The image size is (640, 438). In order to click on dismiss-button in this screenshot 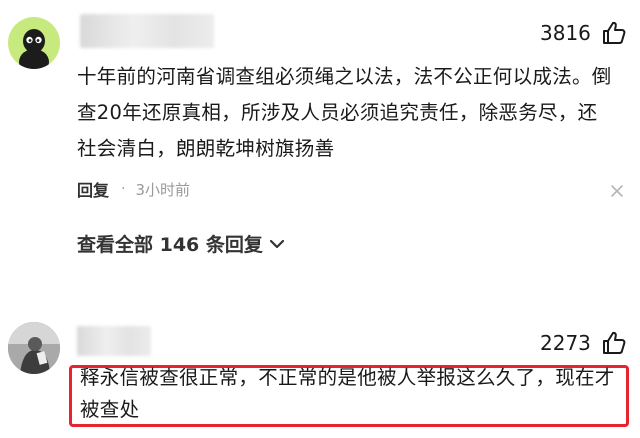, I will do `click(617, 190)`.